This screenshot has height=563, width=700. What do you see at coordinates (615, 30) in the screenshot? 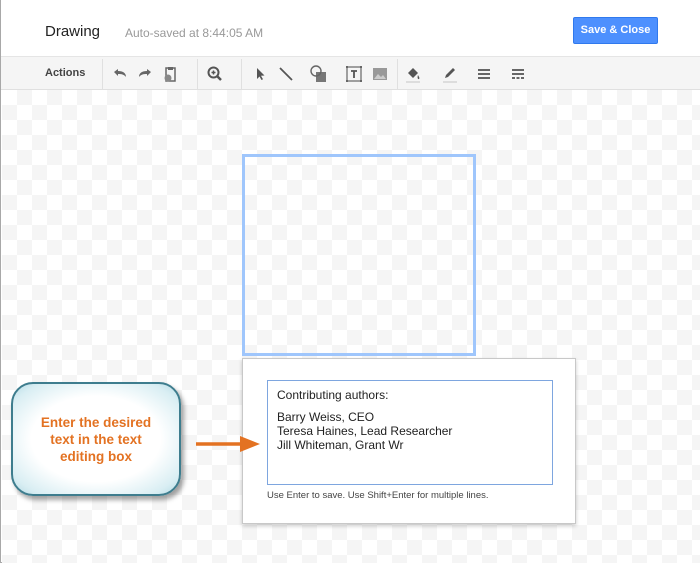
I see `save-and-close-button: Save & Close` at bounding box center [615, 30].